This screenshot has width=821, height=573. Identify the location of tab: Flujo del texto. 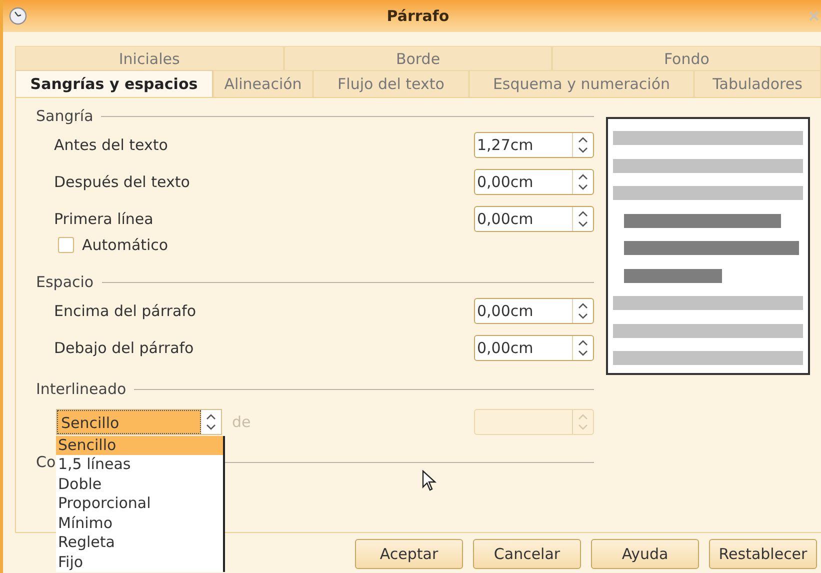
(391, 83).